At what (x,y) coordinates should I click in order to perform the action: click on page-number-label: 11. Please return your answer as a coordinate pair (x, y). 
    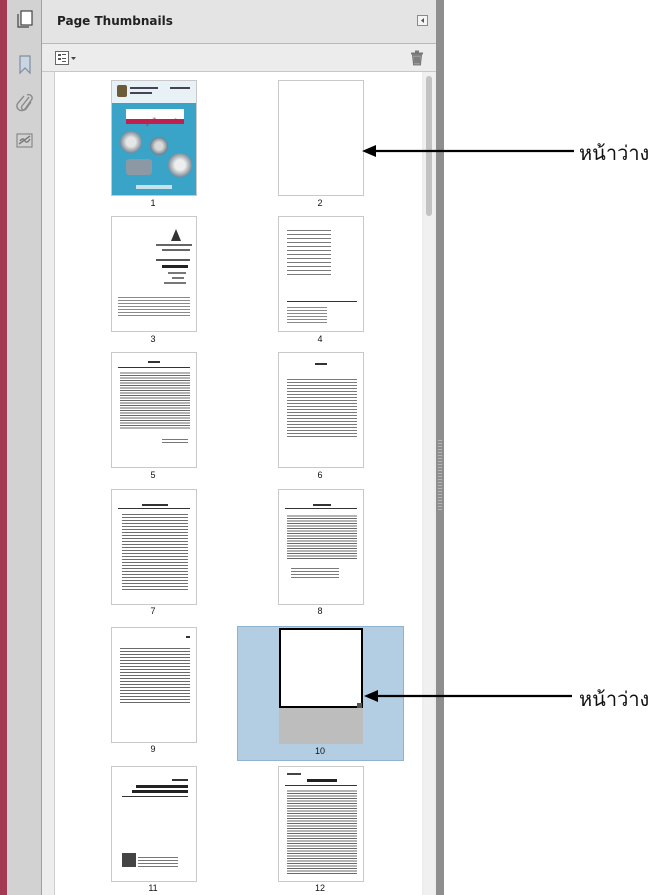
    Looking at the image, I should click on (153, 888).